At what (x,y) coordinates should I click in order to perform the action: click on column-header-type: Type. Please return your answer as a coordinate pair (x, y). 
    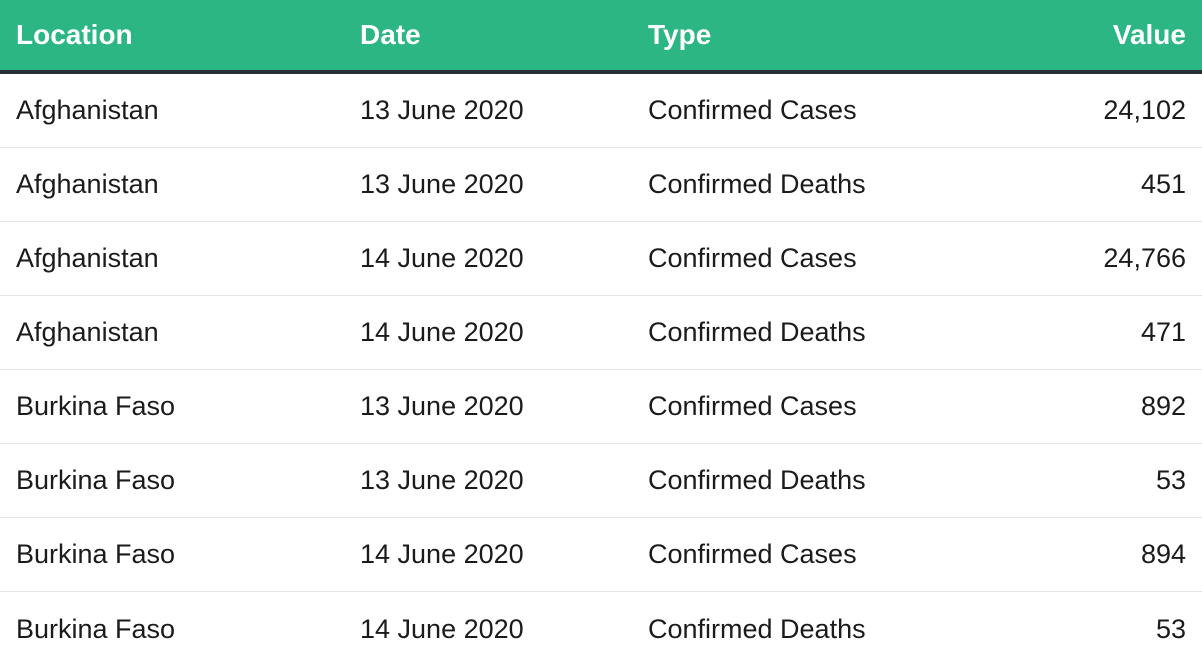
    Looking at the image, I should click on (798, 35).